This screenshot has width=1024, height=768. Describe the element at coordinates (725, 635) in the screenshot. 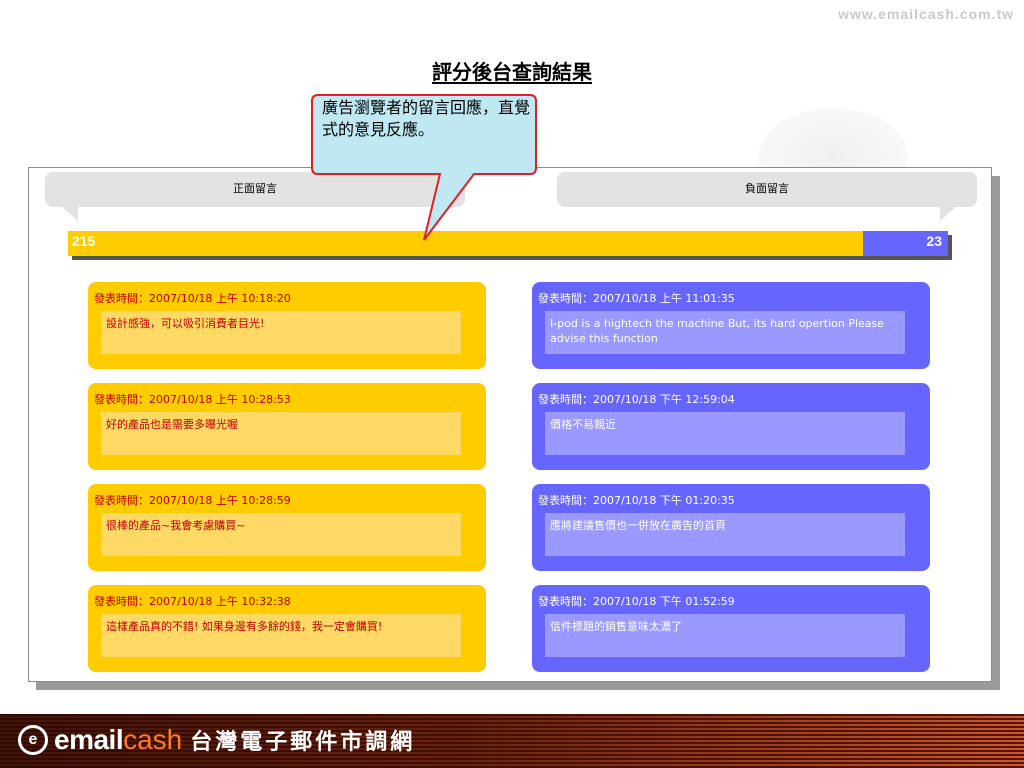

I see `comment-text: 信件標題的銷售意味太濃了` at that location.